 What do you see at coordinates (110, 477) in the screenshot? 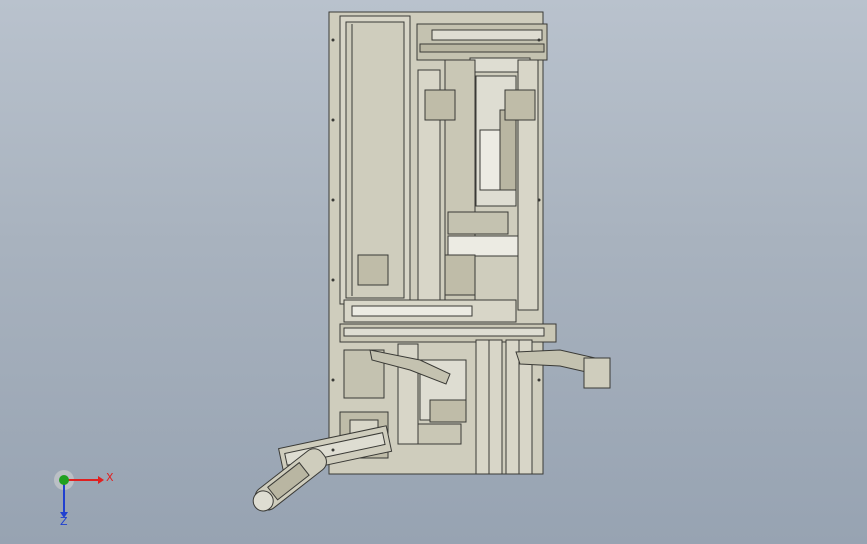
I see `x-axis-label: X` at bounding box center [110, 477].